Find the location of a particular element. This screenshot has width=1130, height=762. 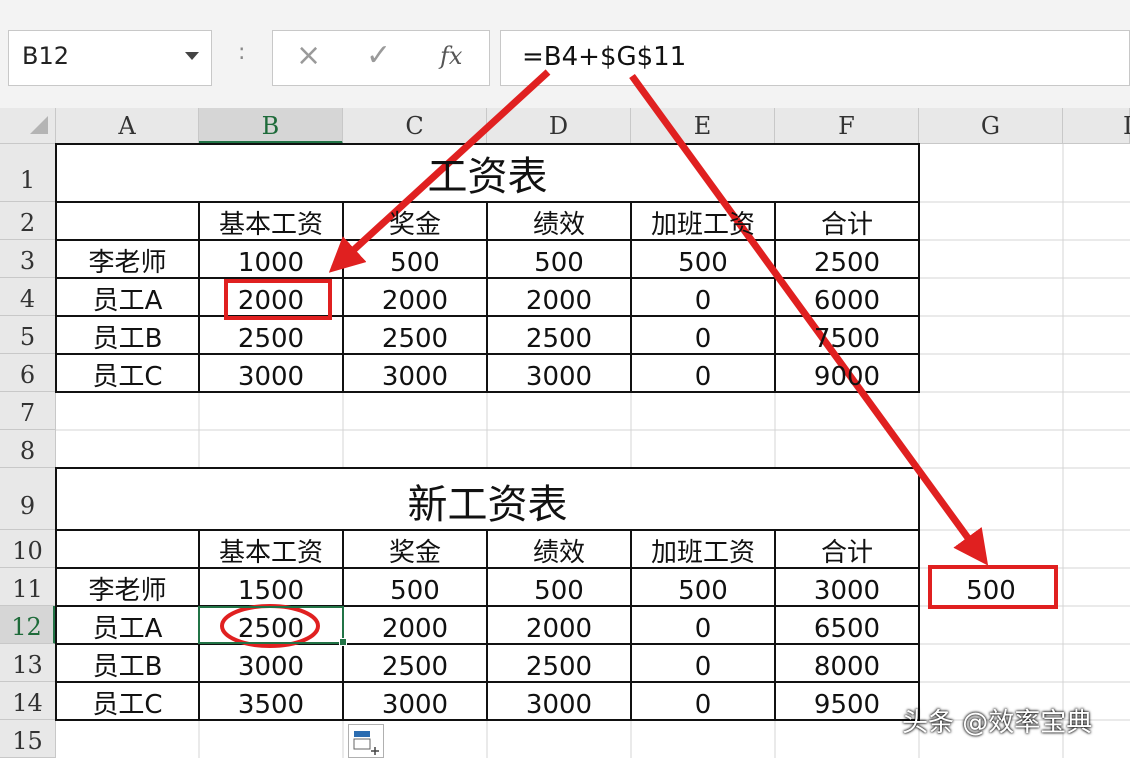

table2-name-cell: 李老师 is located at coordinates (127, 587).